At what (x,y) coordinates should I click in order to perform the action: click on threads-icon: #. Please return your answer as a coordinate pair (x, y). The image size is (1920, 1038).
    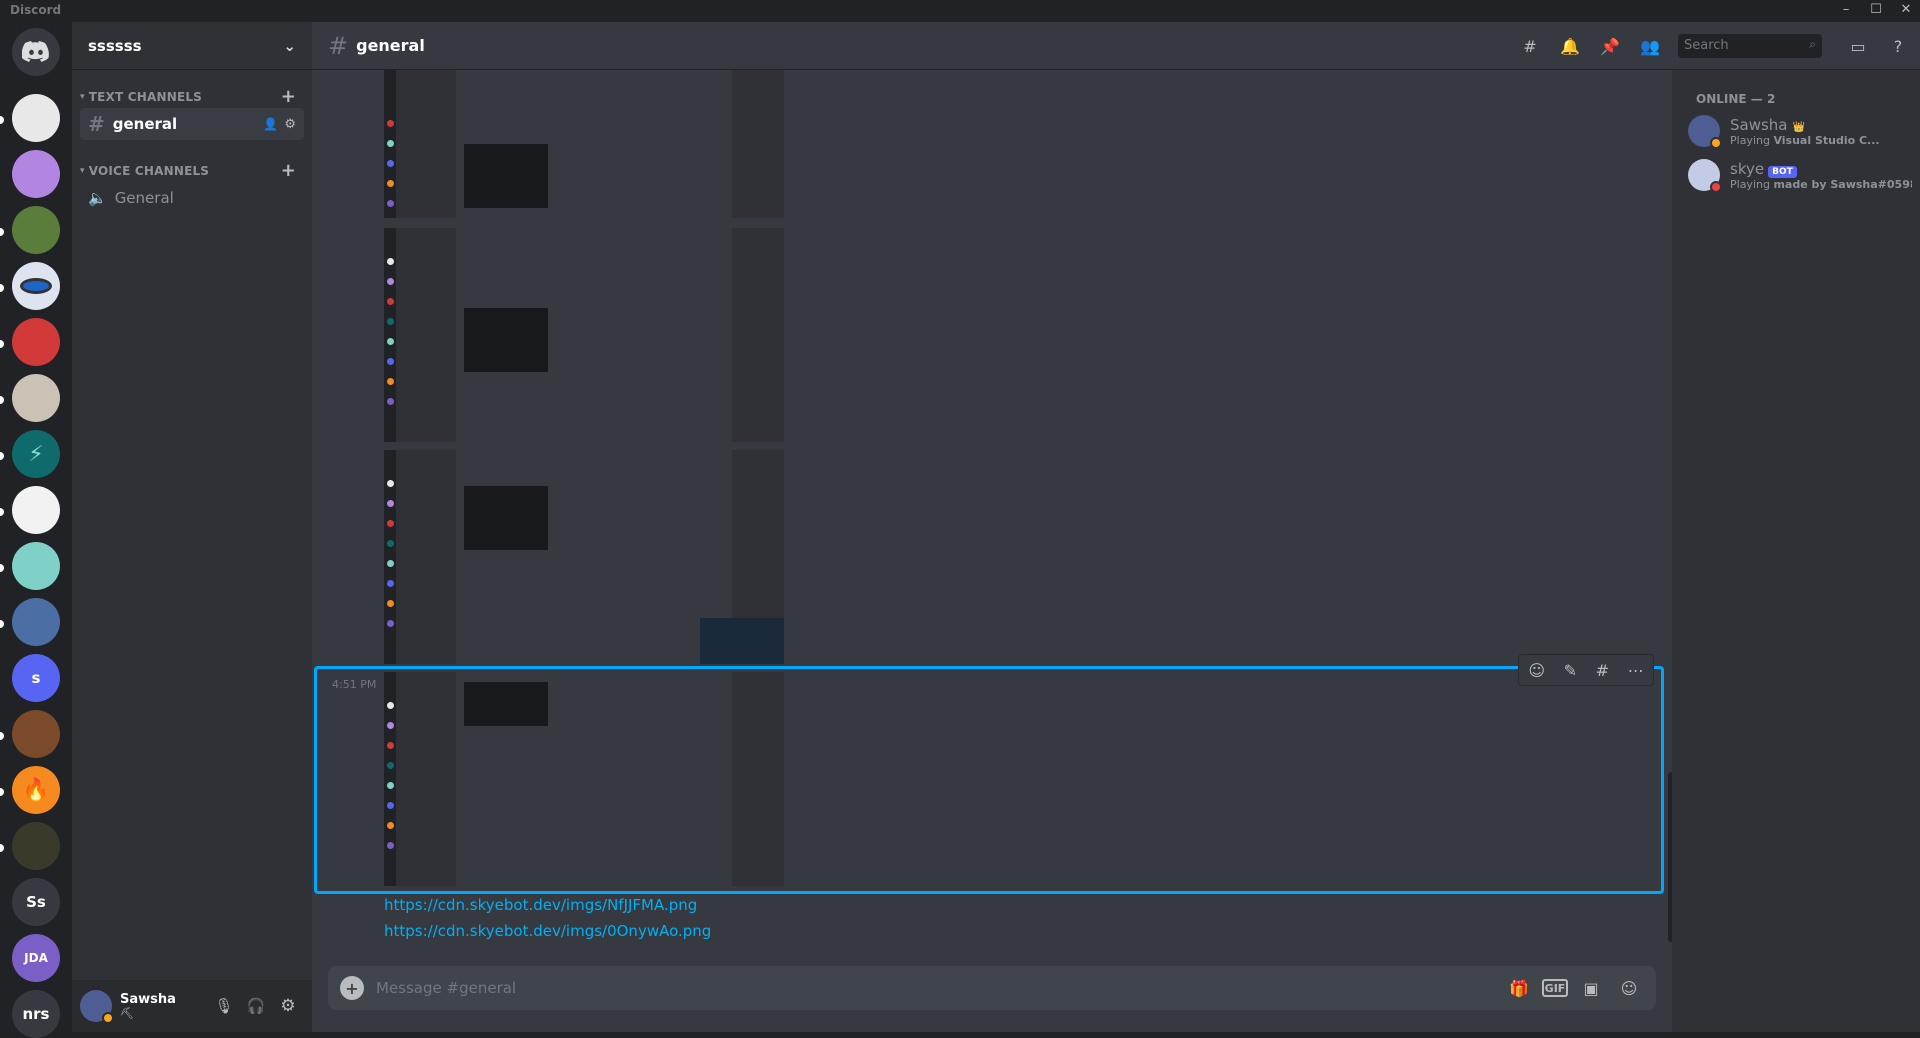
    Looking at the image, I should click on (1530, 46).